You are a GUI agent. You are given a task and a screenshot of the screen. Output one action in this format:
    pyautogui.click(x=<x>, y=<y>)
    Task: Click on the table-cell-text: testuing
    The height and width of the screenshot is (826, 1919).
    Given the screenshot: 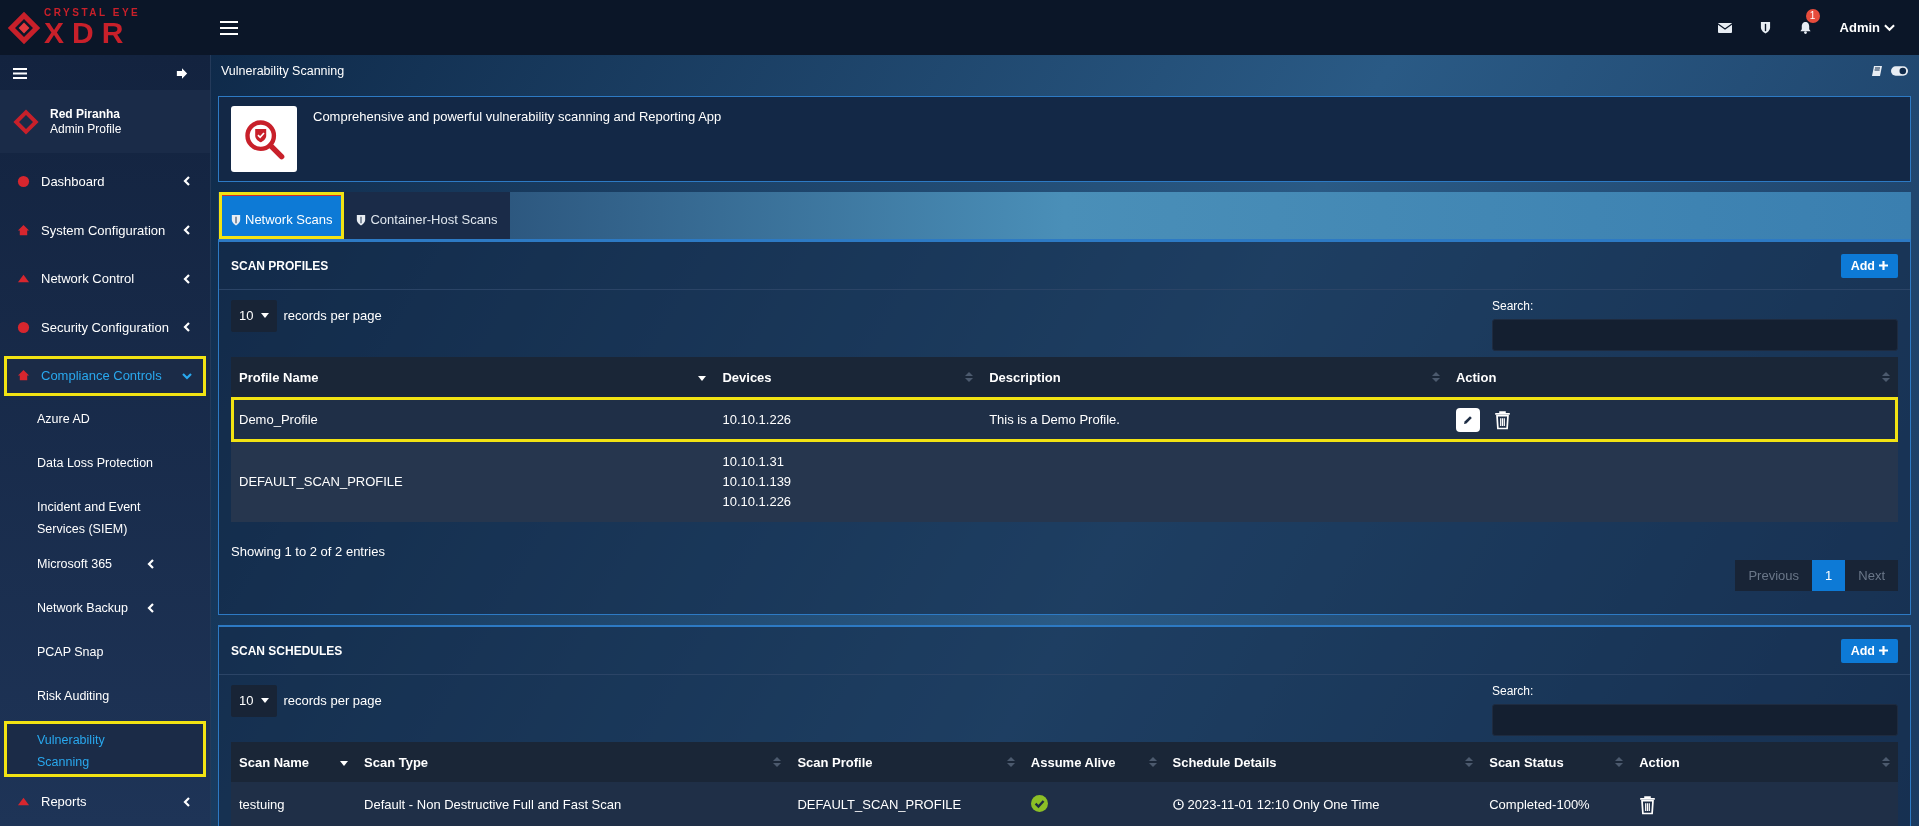 What is the action you would take?
    pyautogui.click(x=262, y=804)
    